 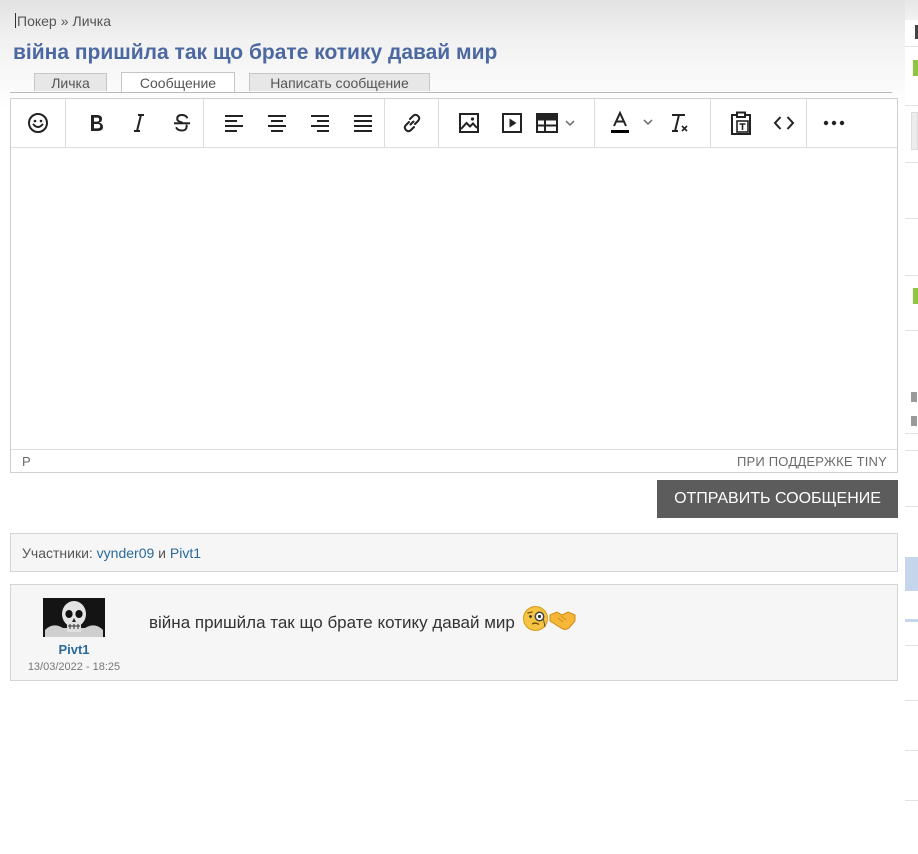 I want to click on toolbar-group-align, so click(x=294, y=123).